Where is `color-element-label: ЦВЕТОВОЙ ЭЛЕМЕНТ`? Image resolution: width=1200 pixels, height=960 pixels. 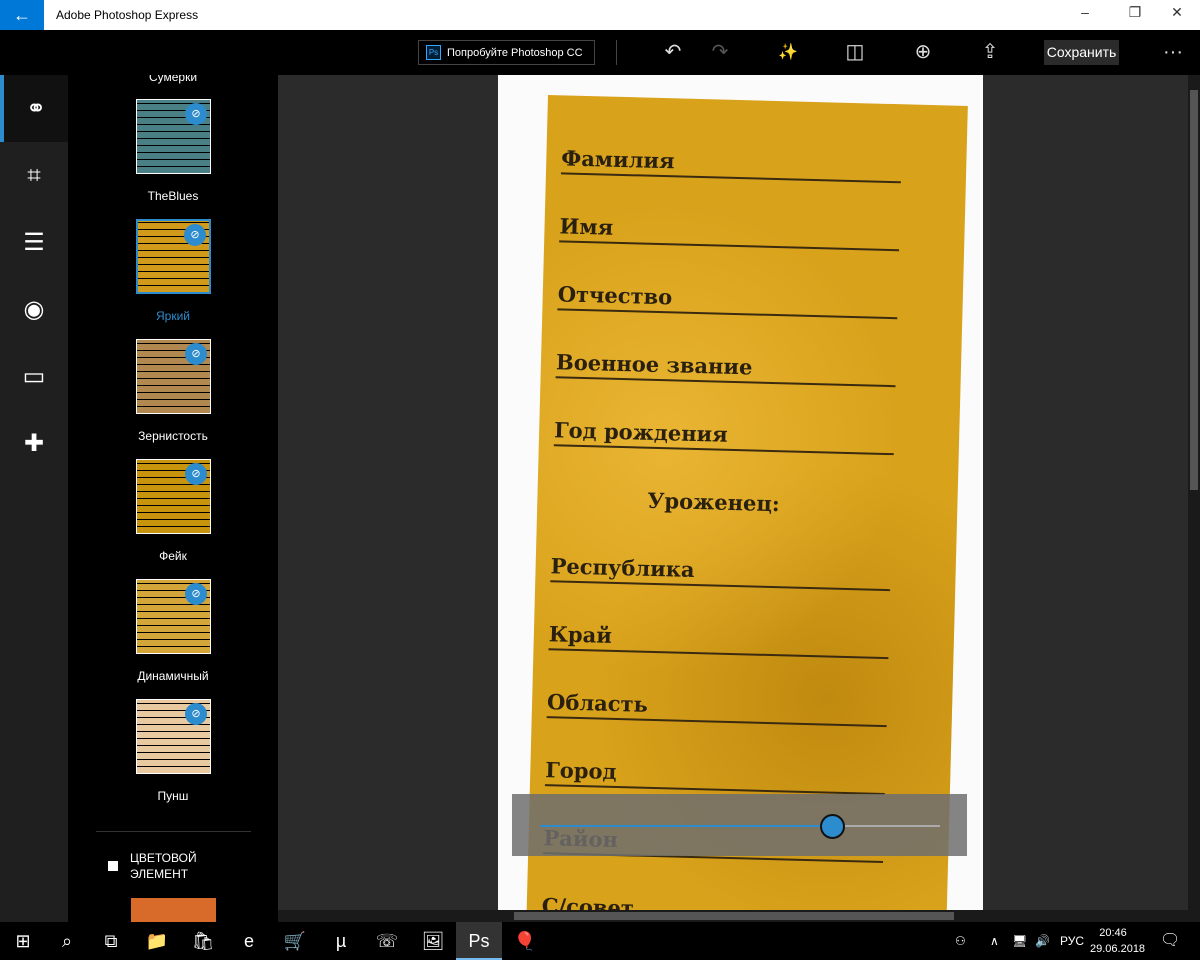
color-element-label: ЦВЕТОВОЙ ЭЛЕМЕНТ is located at coordinates (163, 866).